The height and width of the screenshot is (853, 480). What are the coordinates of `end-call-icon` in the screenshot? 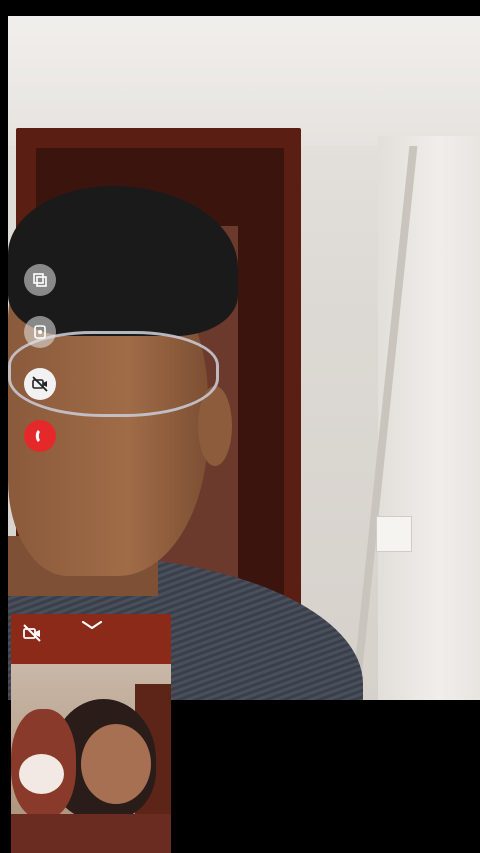 It's located at (37, 436).